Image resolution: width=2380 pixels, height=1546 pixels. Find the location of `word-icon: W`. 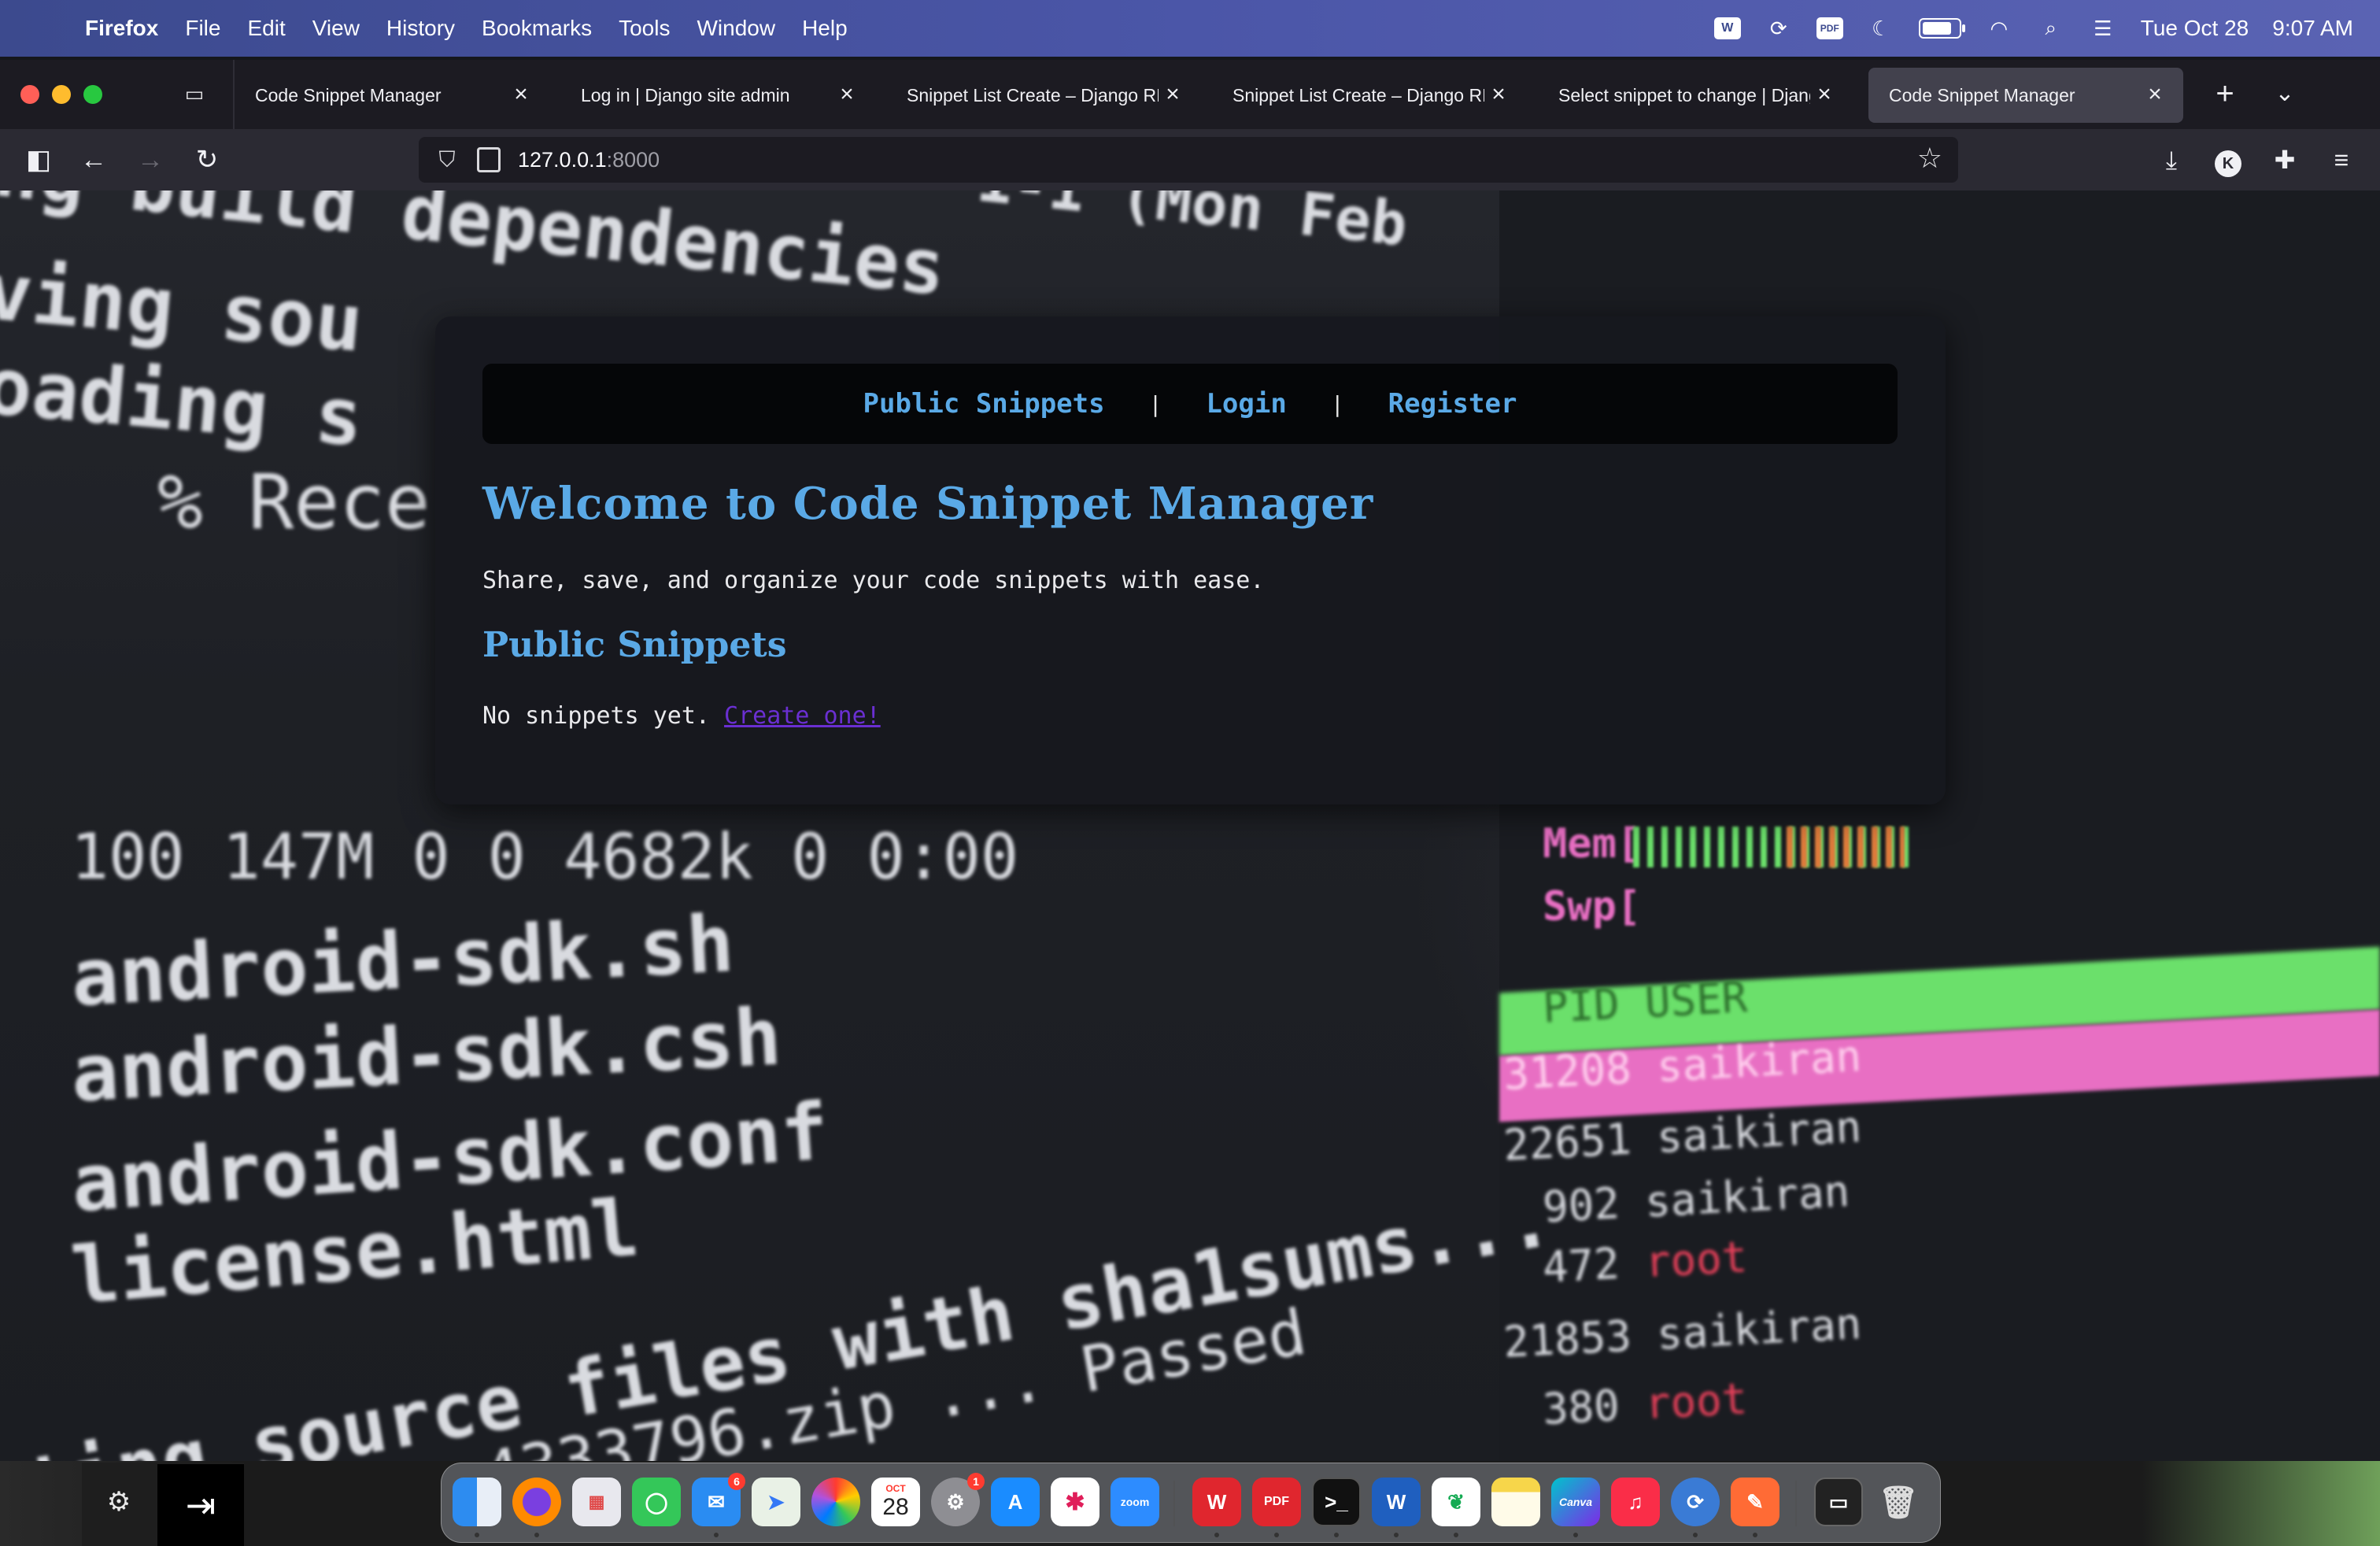

word-icon: W is located at coordinates (1396, 1502).